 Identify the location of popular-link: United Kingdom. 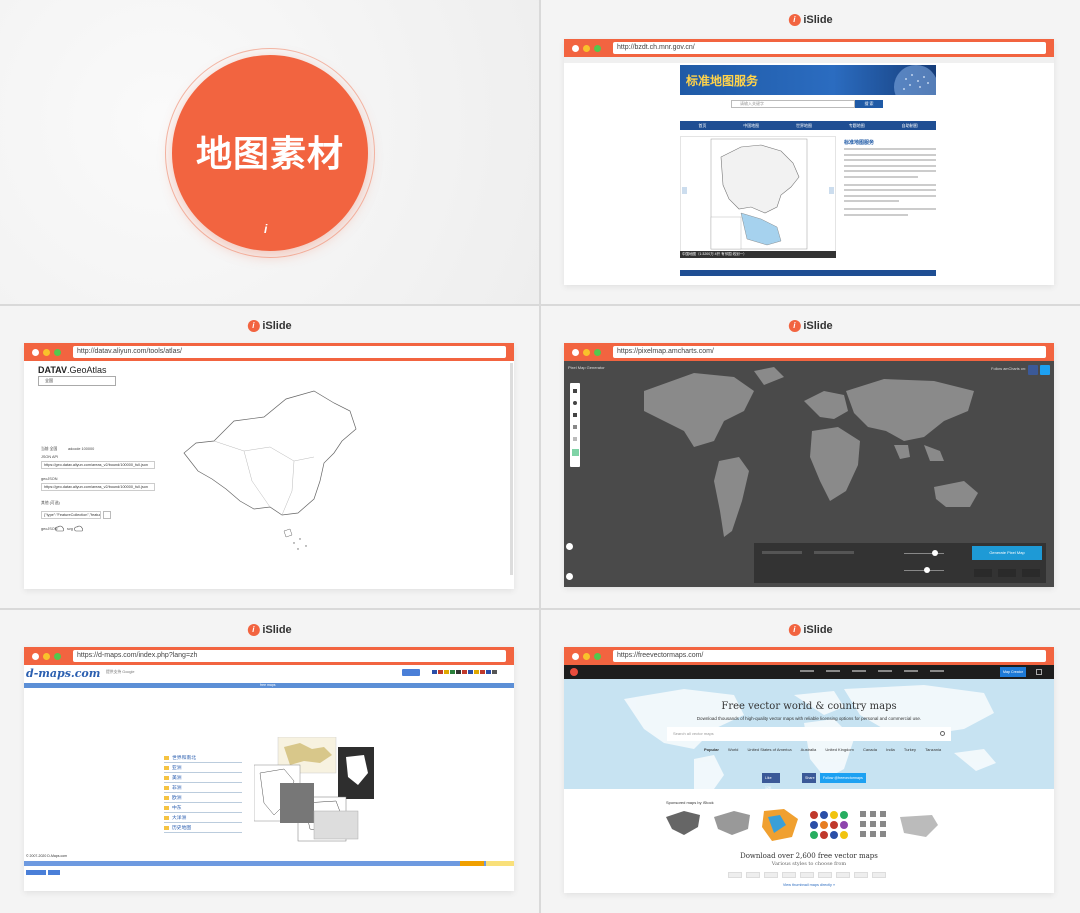
(839, 749).